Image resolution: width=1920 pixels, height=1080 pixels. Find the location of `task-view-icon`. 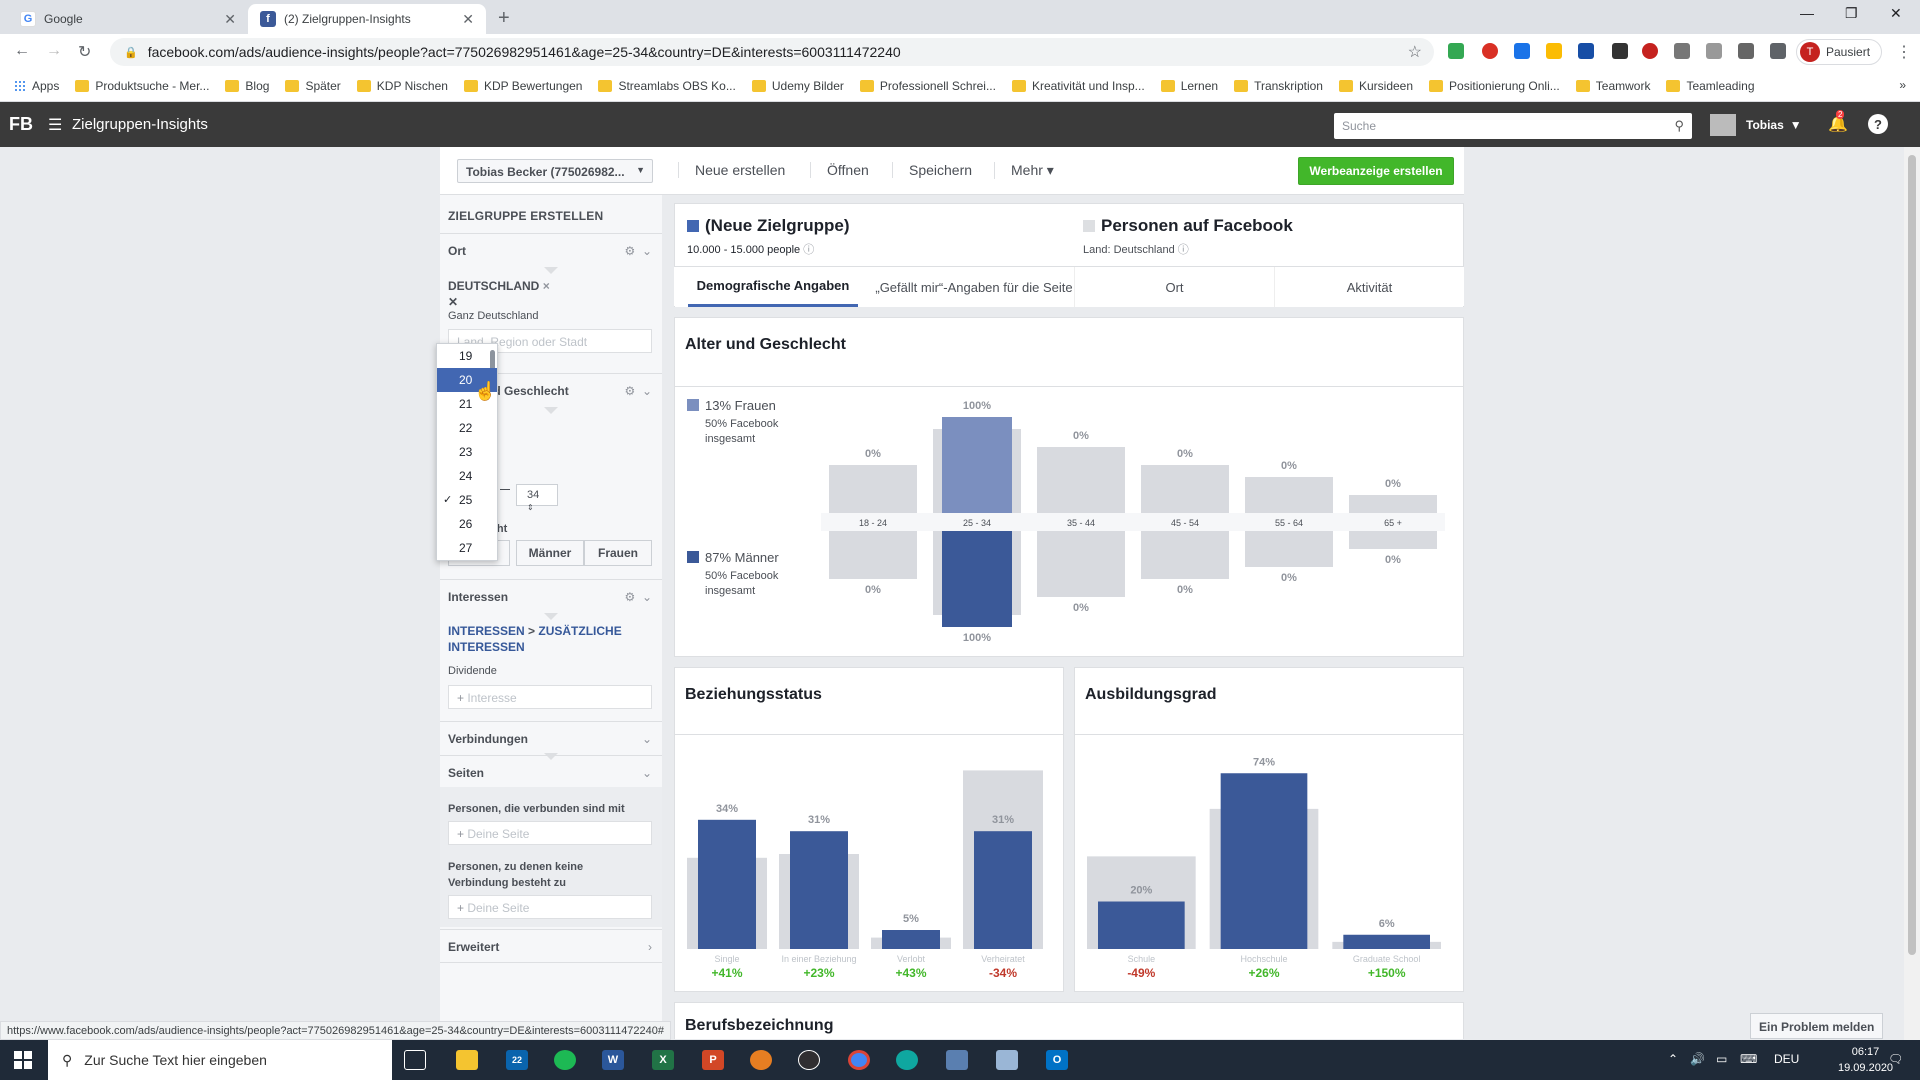

task-view-icon is located at coordinates (415, 1060).